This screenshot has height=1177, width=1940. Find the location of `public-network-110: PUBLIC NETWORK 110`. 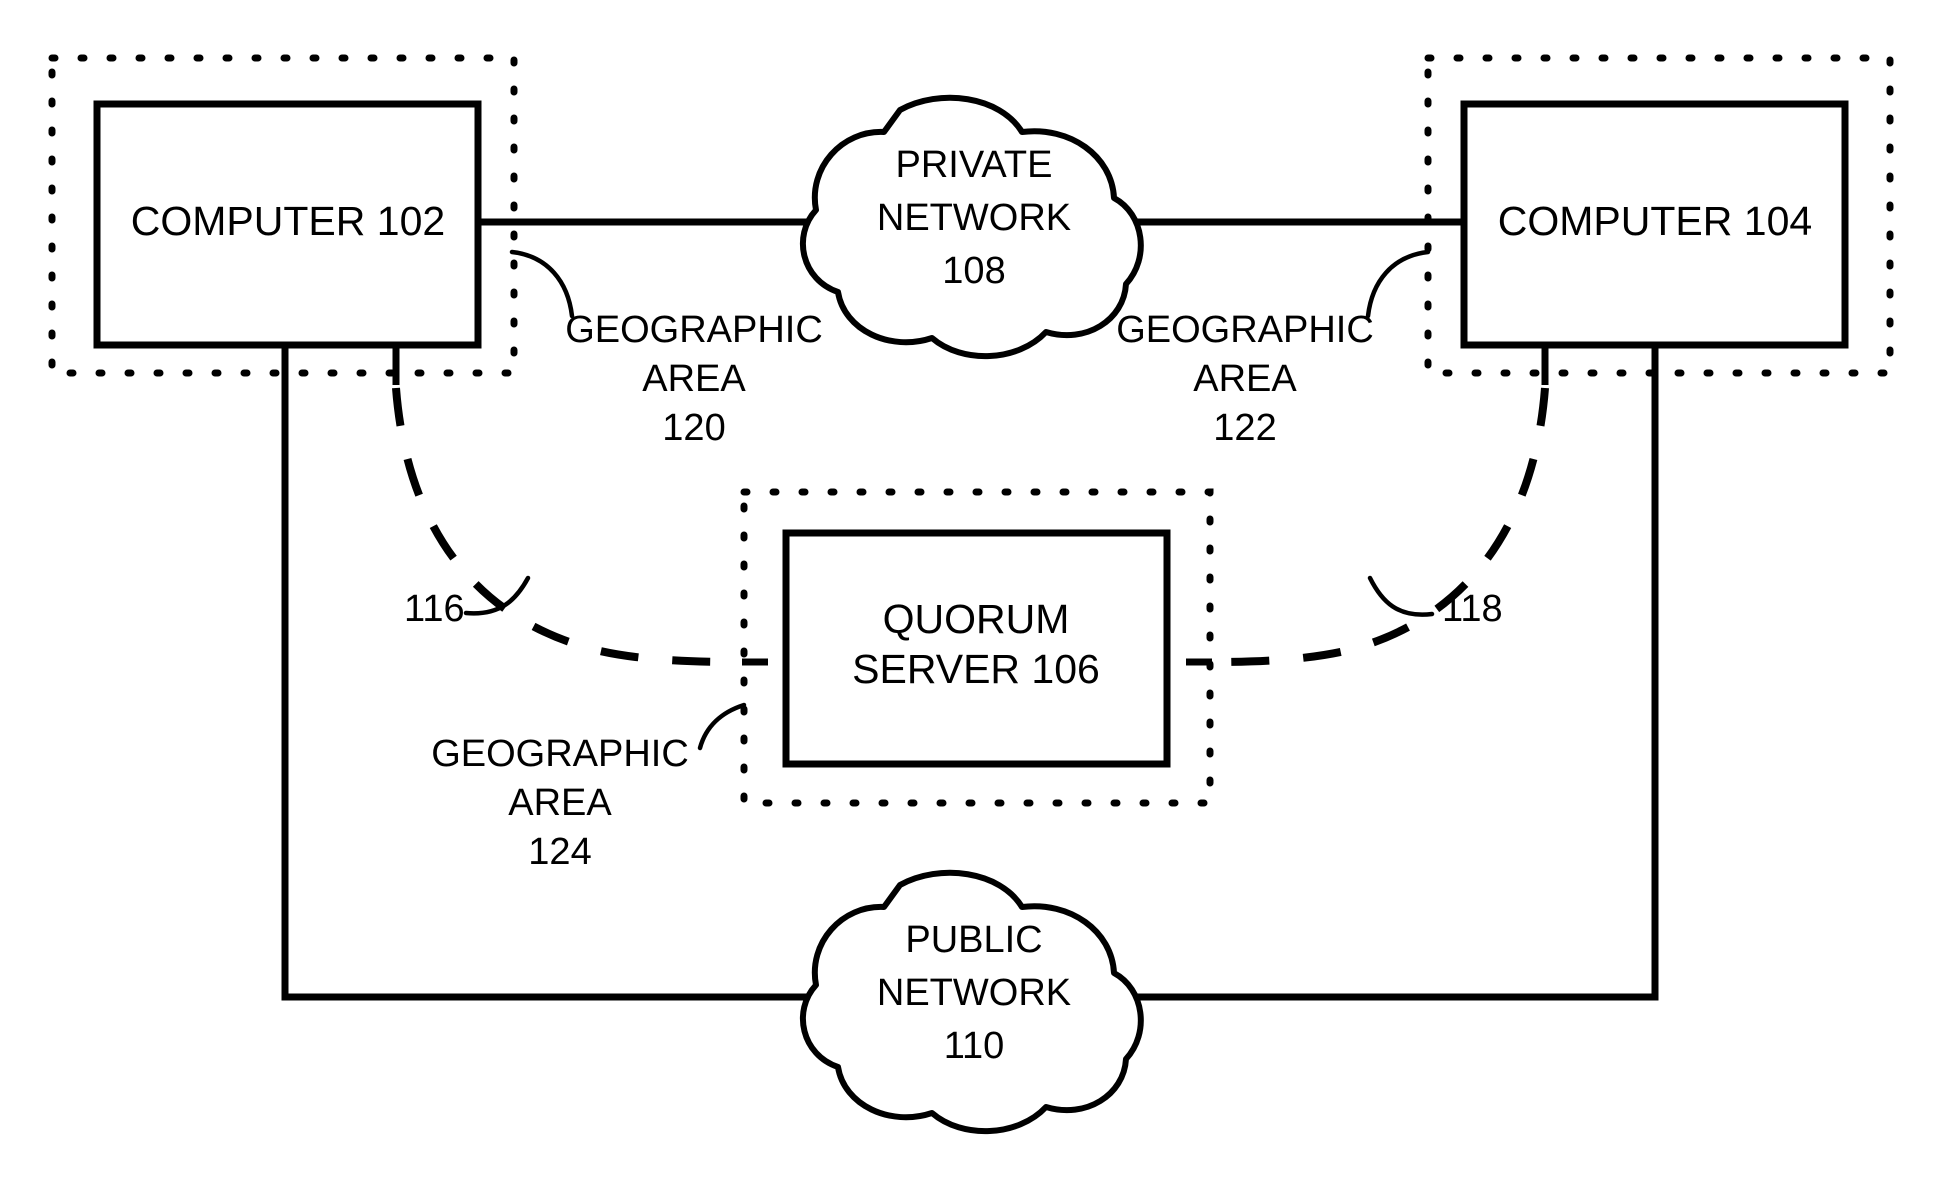

public-network-110: PUBLIC NETWORK 110 is located at coordinates (971, 1001).